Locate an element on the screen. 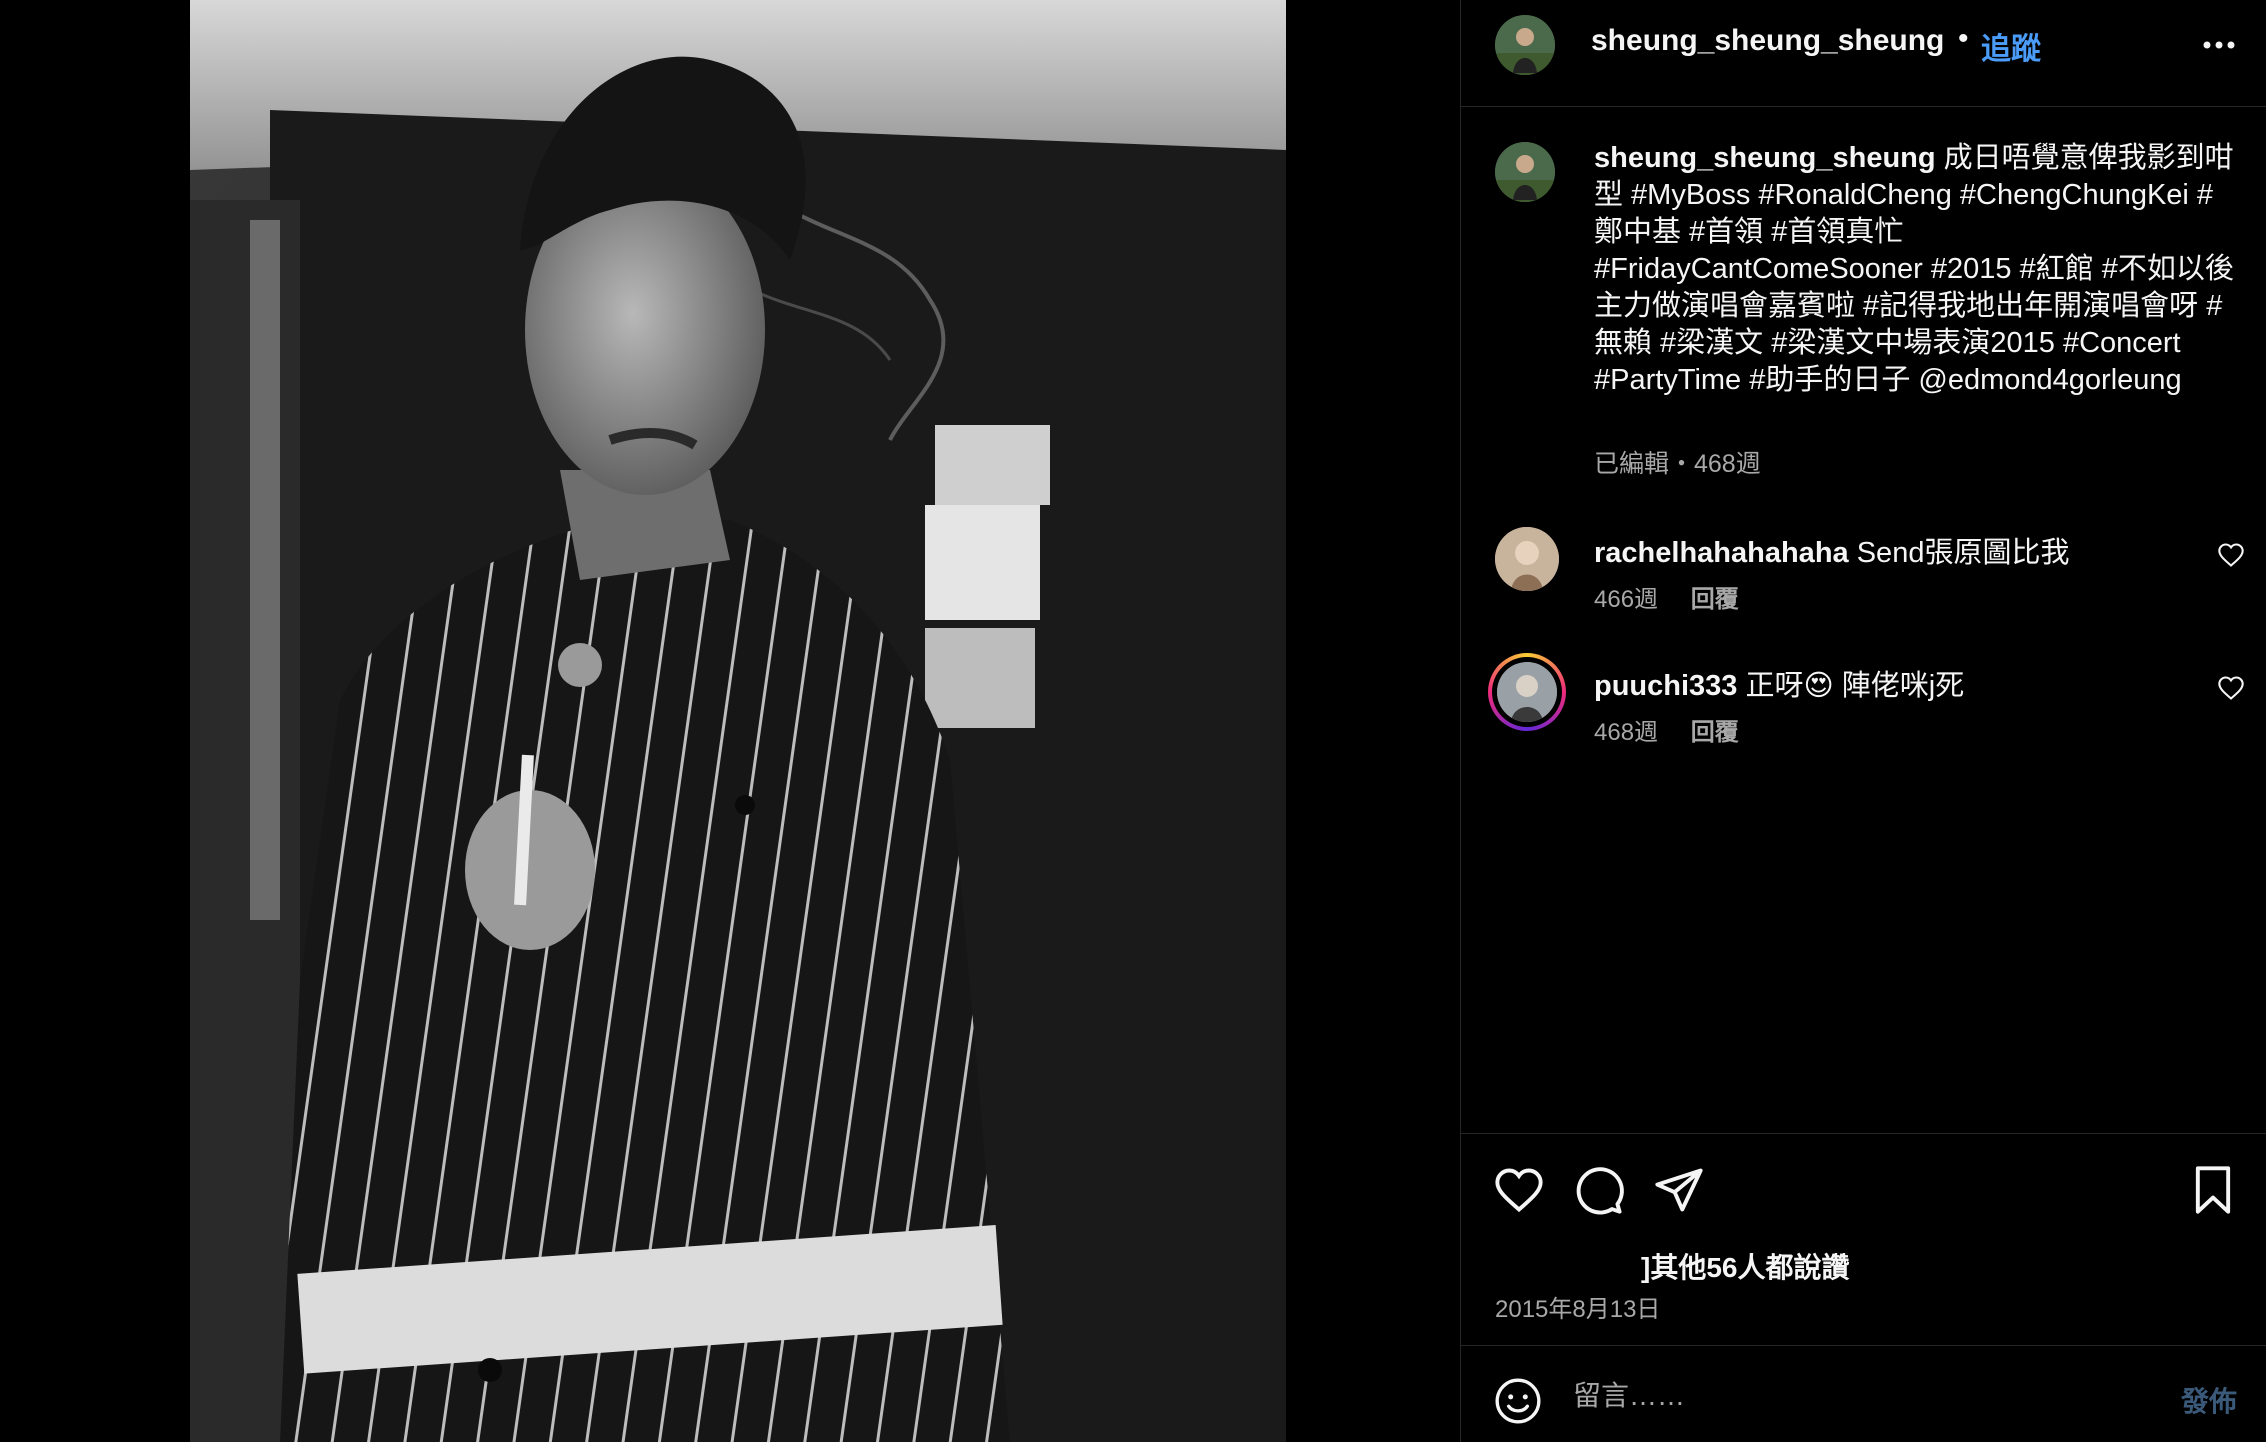 The image size is (2266, 1442). follow-button: 追蹤 is located at coordinates (2011, 46).